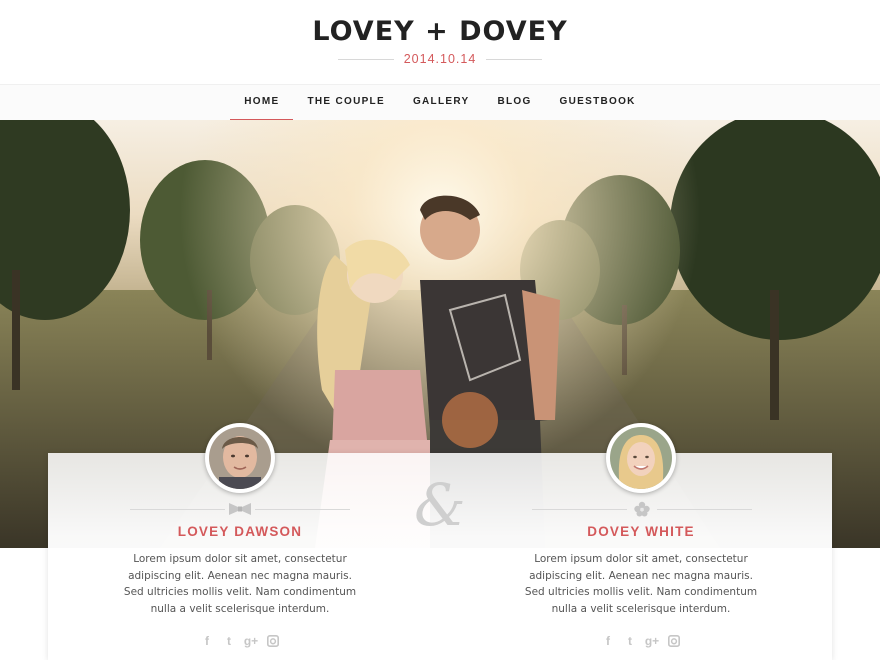 This screenshot has width=880, height=660. I want to click on nav-item-guestbook: GUESTBOOK, so click(598, 103).